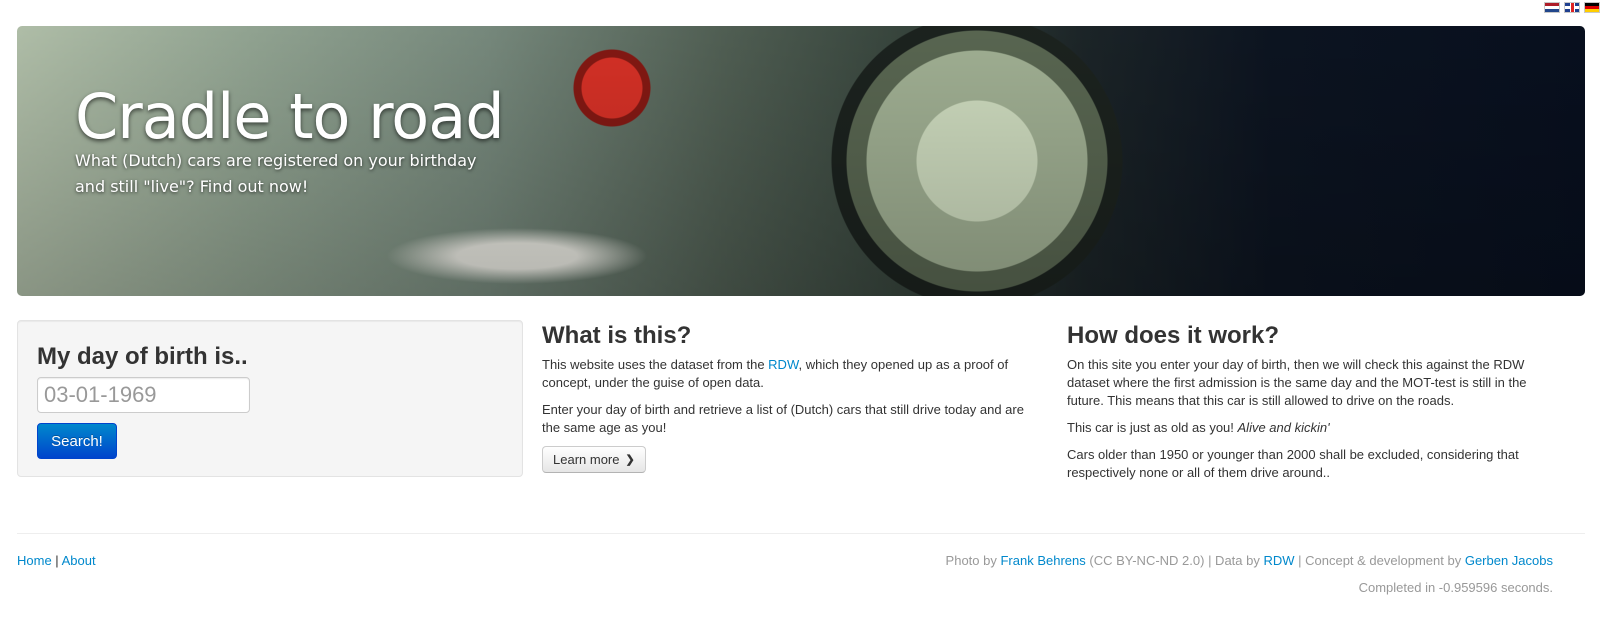  I want to click on footer-rdw-link: RDW, so click(1278, 560).